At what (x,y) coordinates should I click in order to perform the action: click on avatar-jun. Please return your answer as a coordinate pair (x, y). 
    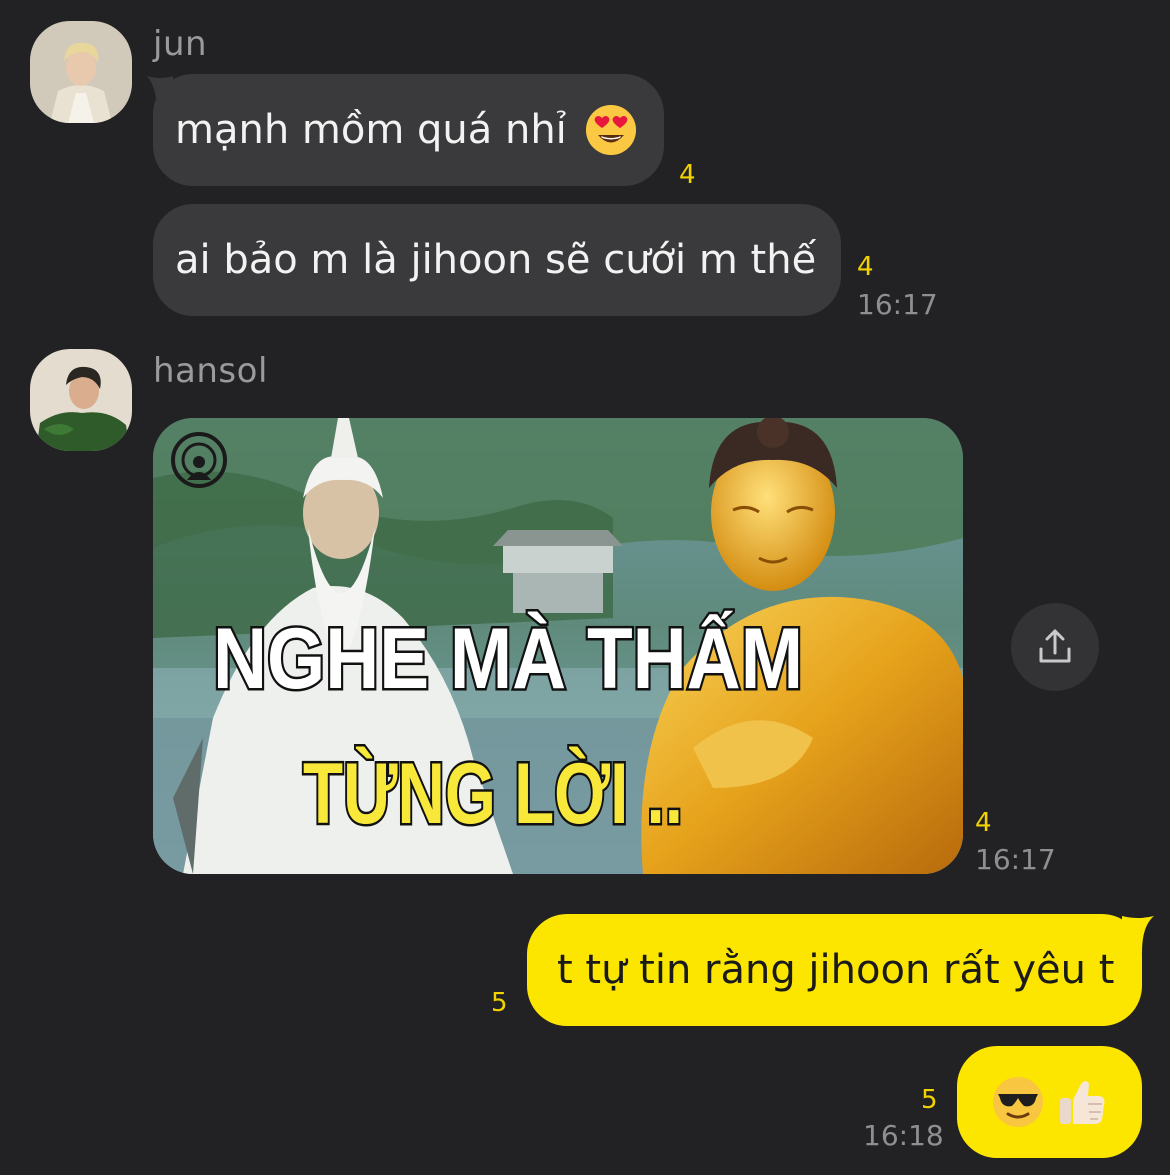
    Looking at the image, I should click on (81, 72).